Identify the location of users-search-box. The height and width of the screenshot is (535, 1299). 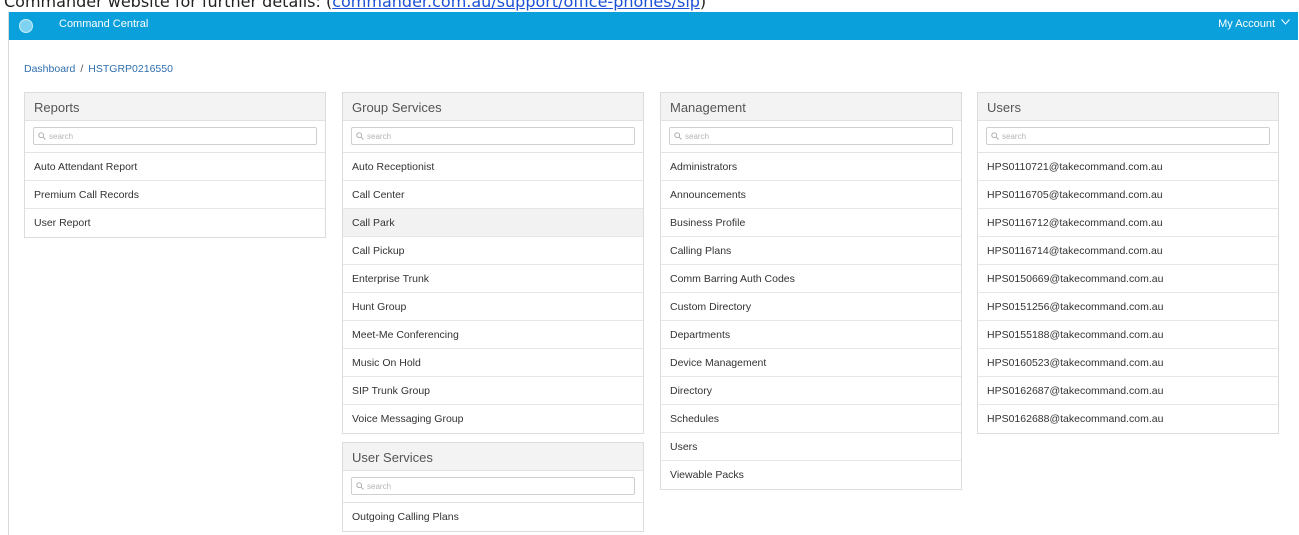
(1128, 136).